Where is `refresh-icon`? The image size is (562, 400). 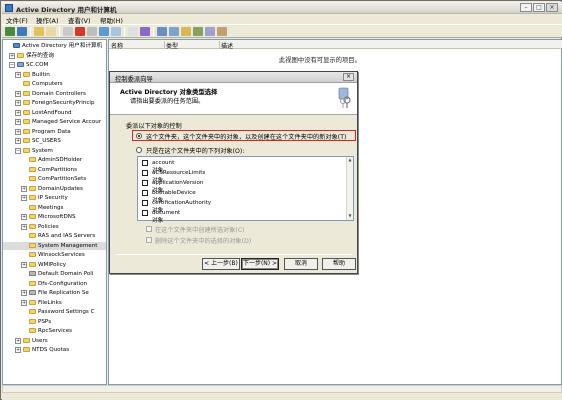
refresh-icon is located at coordinates (104, 31).